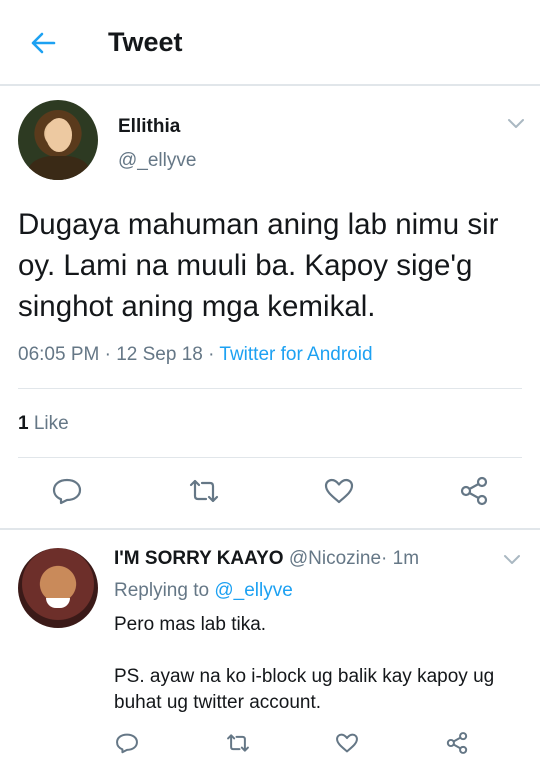  Describe the element at coordinates (23, 423) in the screenshot. I see `like-count-number: 1` at that location.